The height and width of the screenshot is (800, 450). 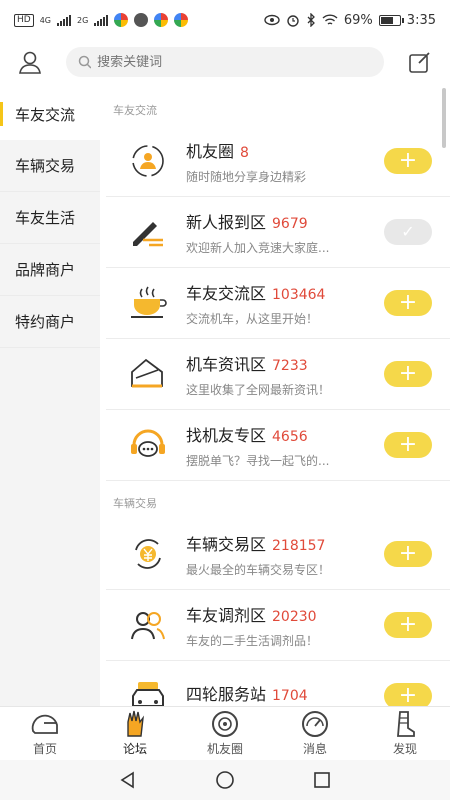 I want to click on compose-button, so click(x=420, y=62).